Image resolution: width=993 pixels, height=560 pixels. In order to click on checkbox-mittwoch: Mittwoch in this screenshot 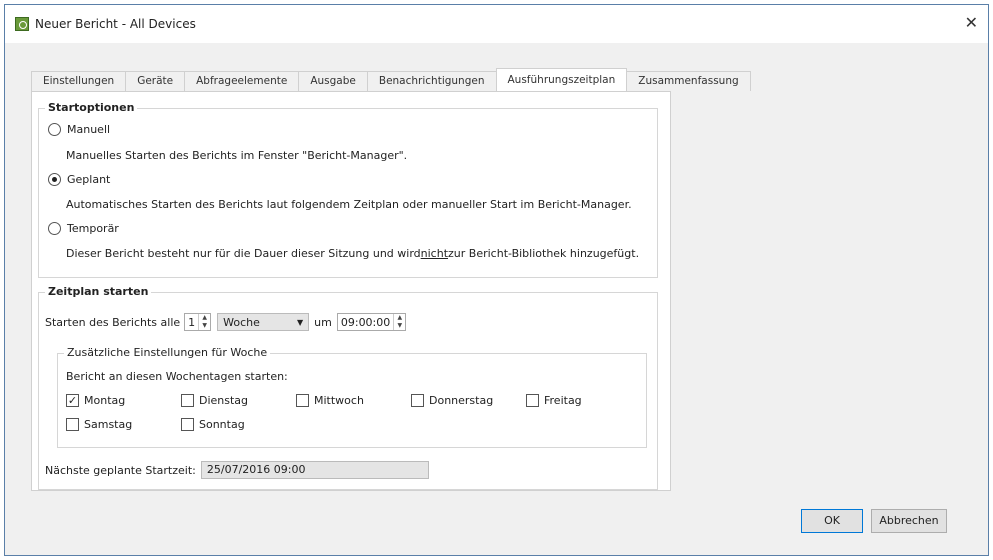, I will do `click(330, 400)`.